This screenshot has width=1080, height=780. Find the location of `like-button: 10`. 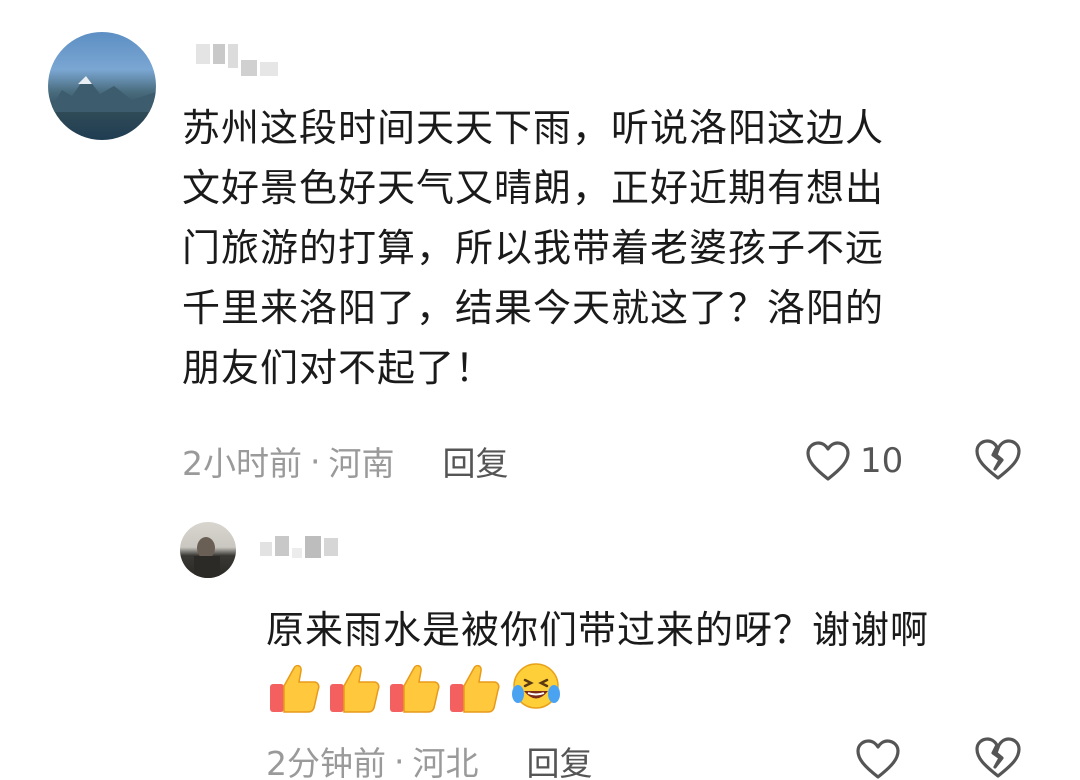

like-button: 10 is located at coordinates (853, 461).